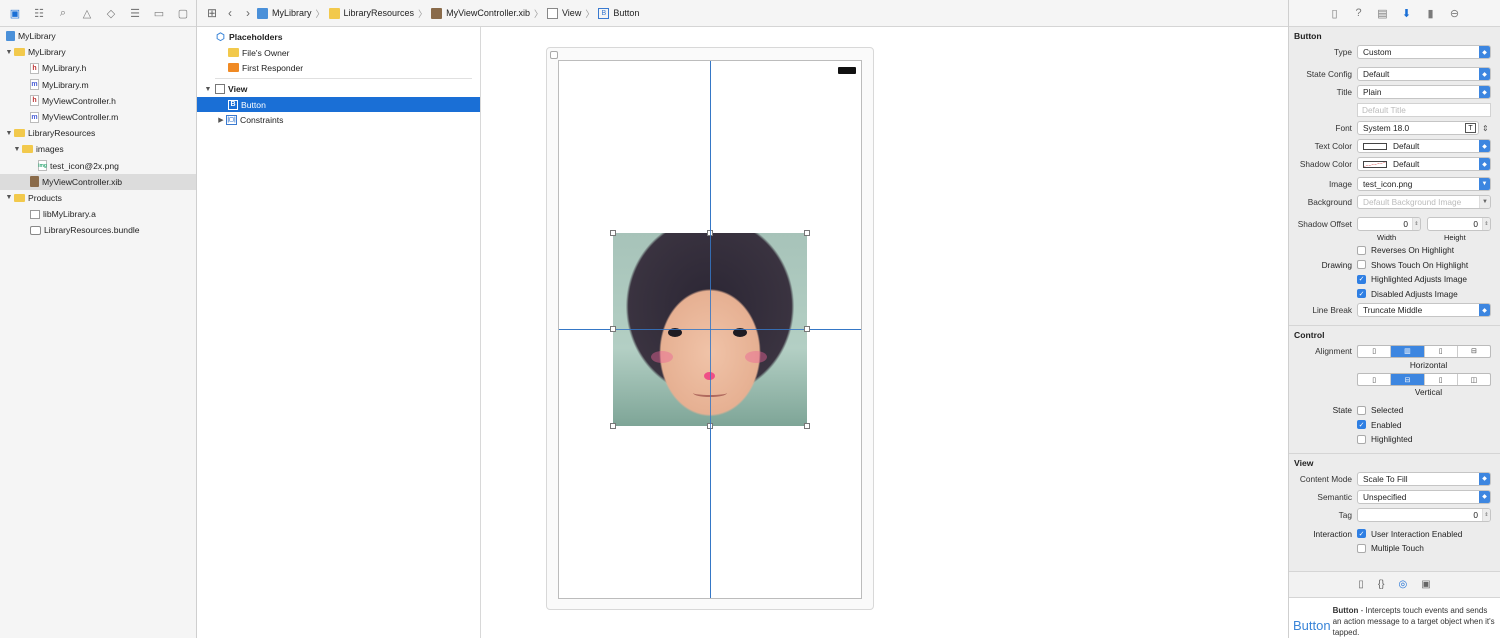 Image resolution: width=1500 pixels, height=638 pixels. What do you see at coordinates (87, 13) in the screenshot?
I see `warning-icon: △` at bounding box center [87, 13].